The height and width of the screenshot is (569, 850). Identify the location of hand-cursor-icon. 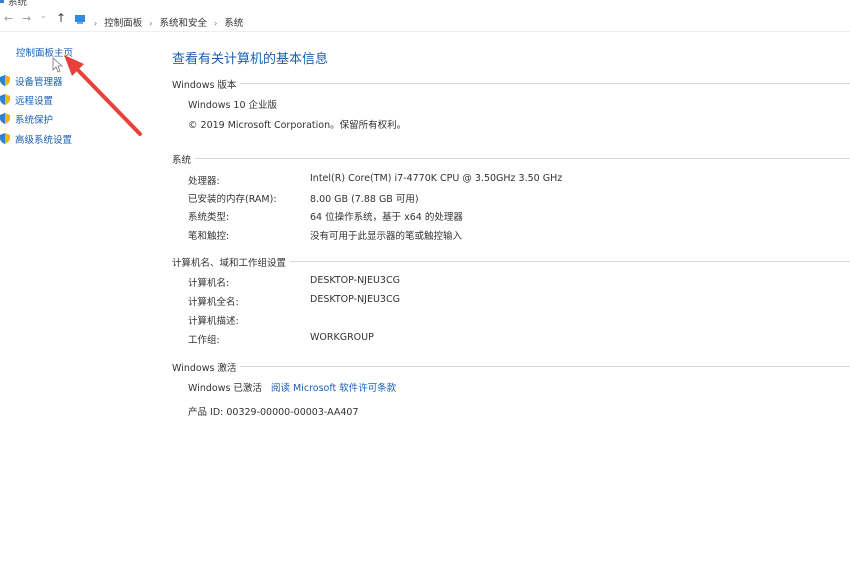
(58, 65).